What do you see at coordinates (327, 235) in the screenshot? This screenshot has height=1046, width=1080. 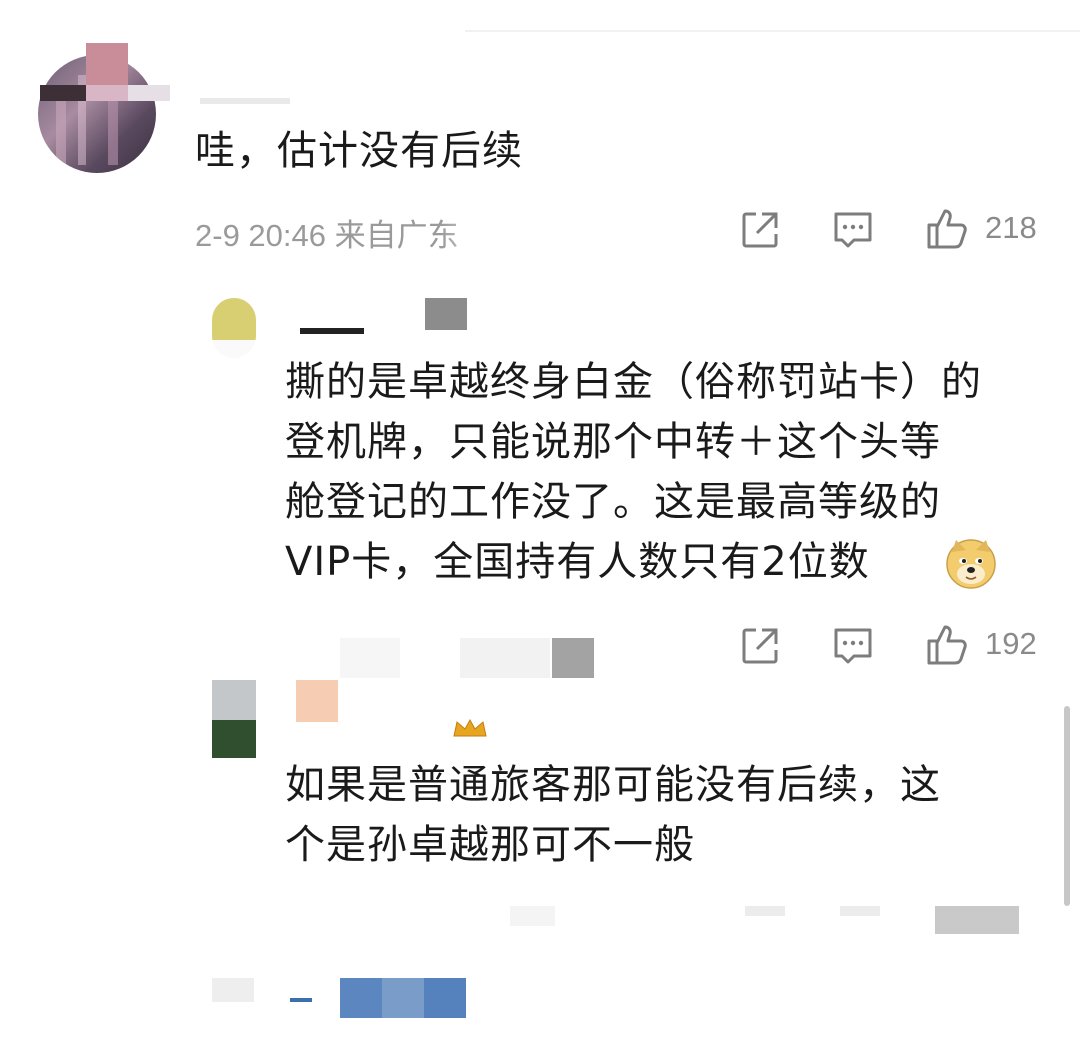 I see `comment-meta: 2-9 20:46 来自广东` at bounding box center [327, 235].